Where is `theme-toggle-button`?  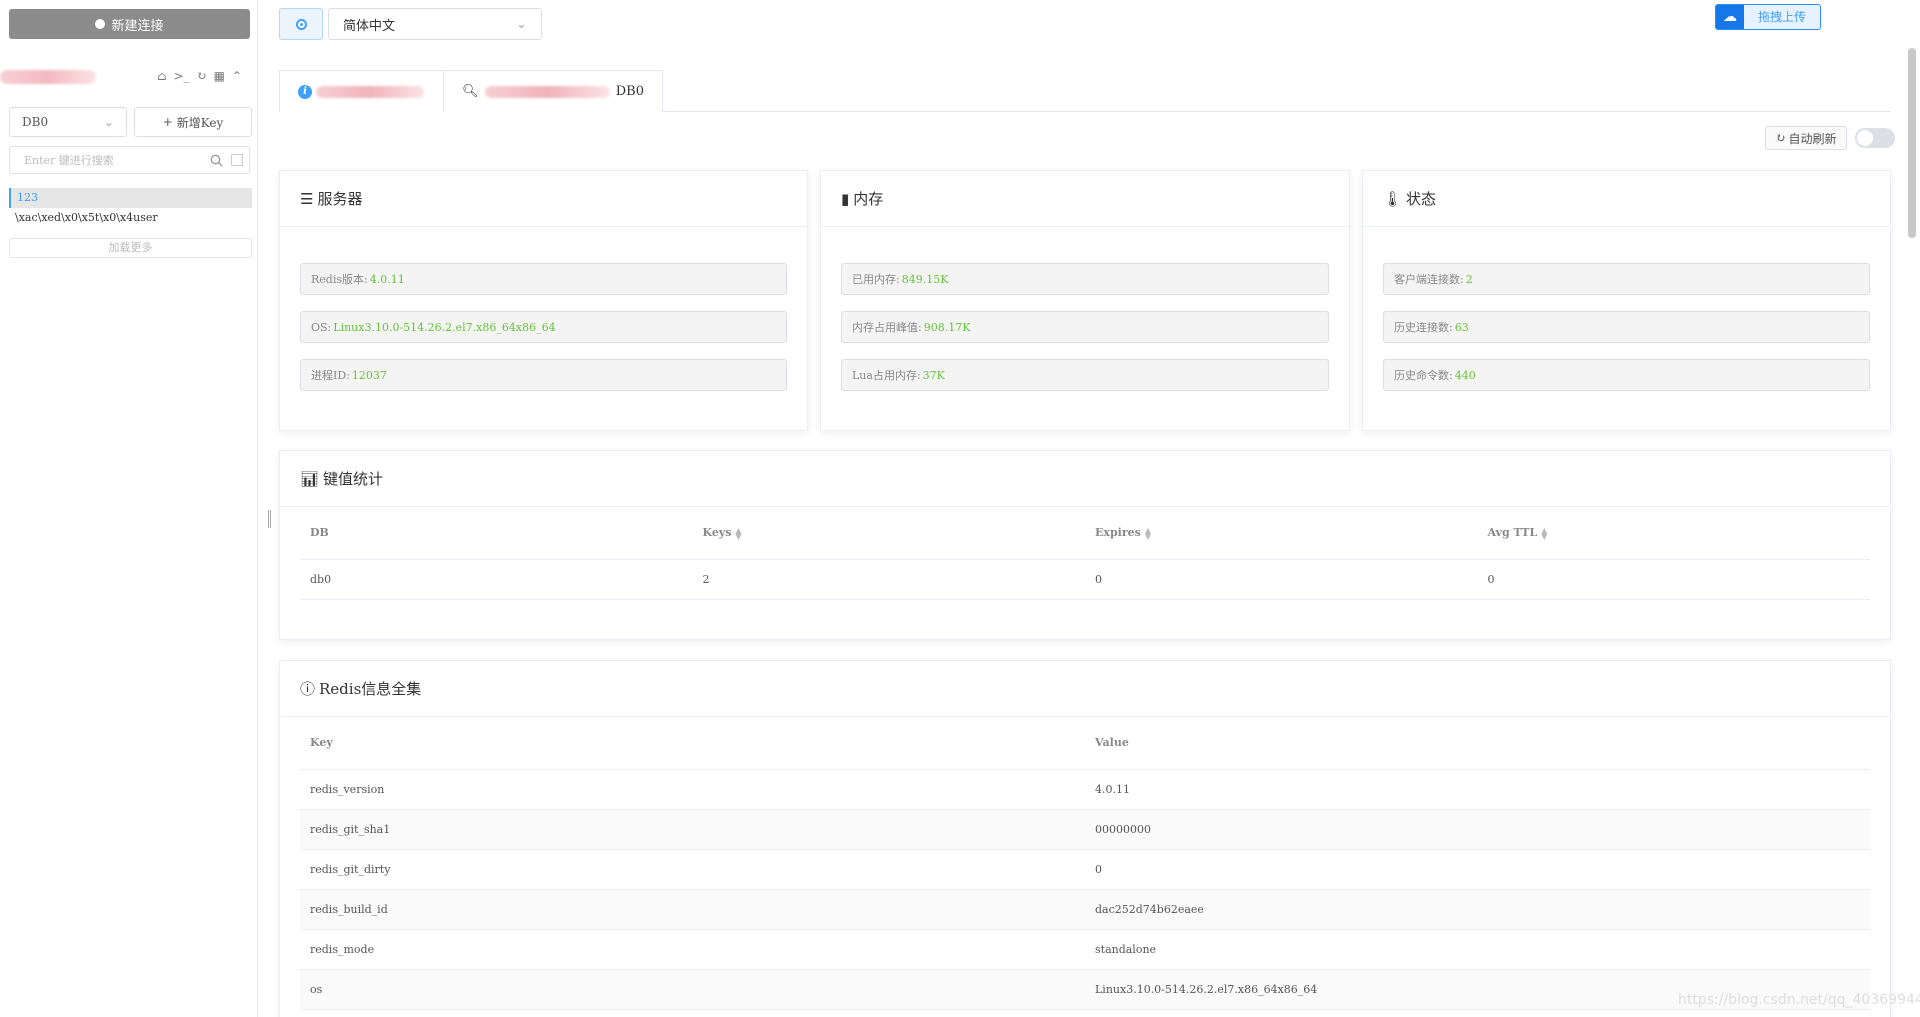 theme-toggle-button is located at coordinates (301, 24).